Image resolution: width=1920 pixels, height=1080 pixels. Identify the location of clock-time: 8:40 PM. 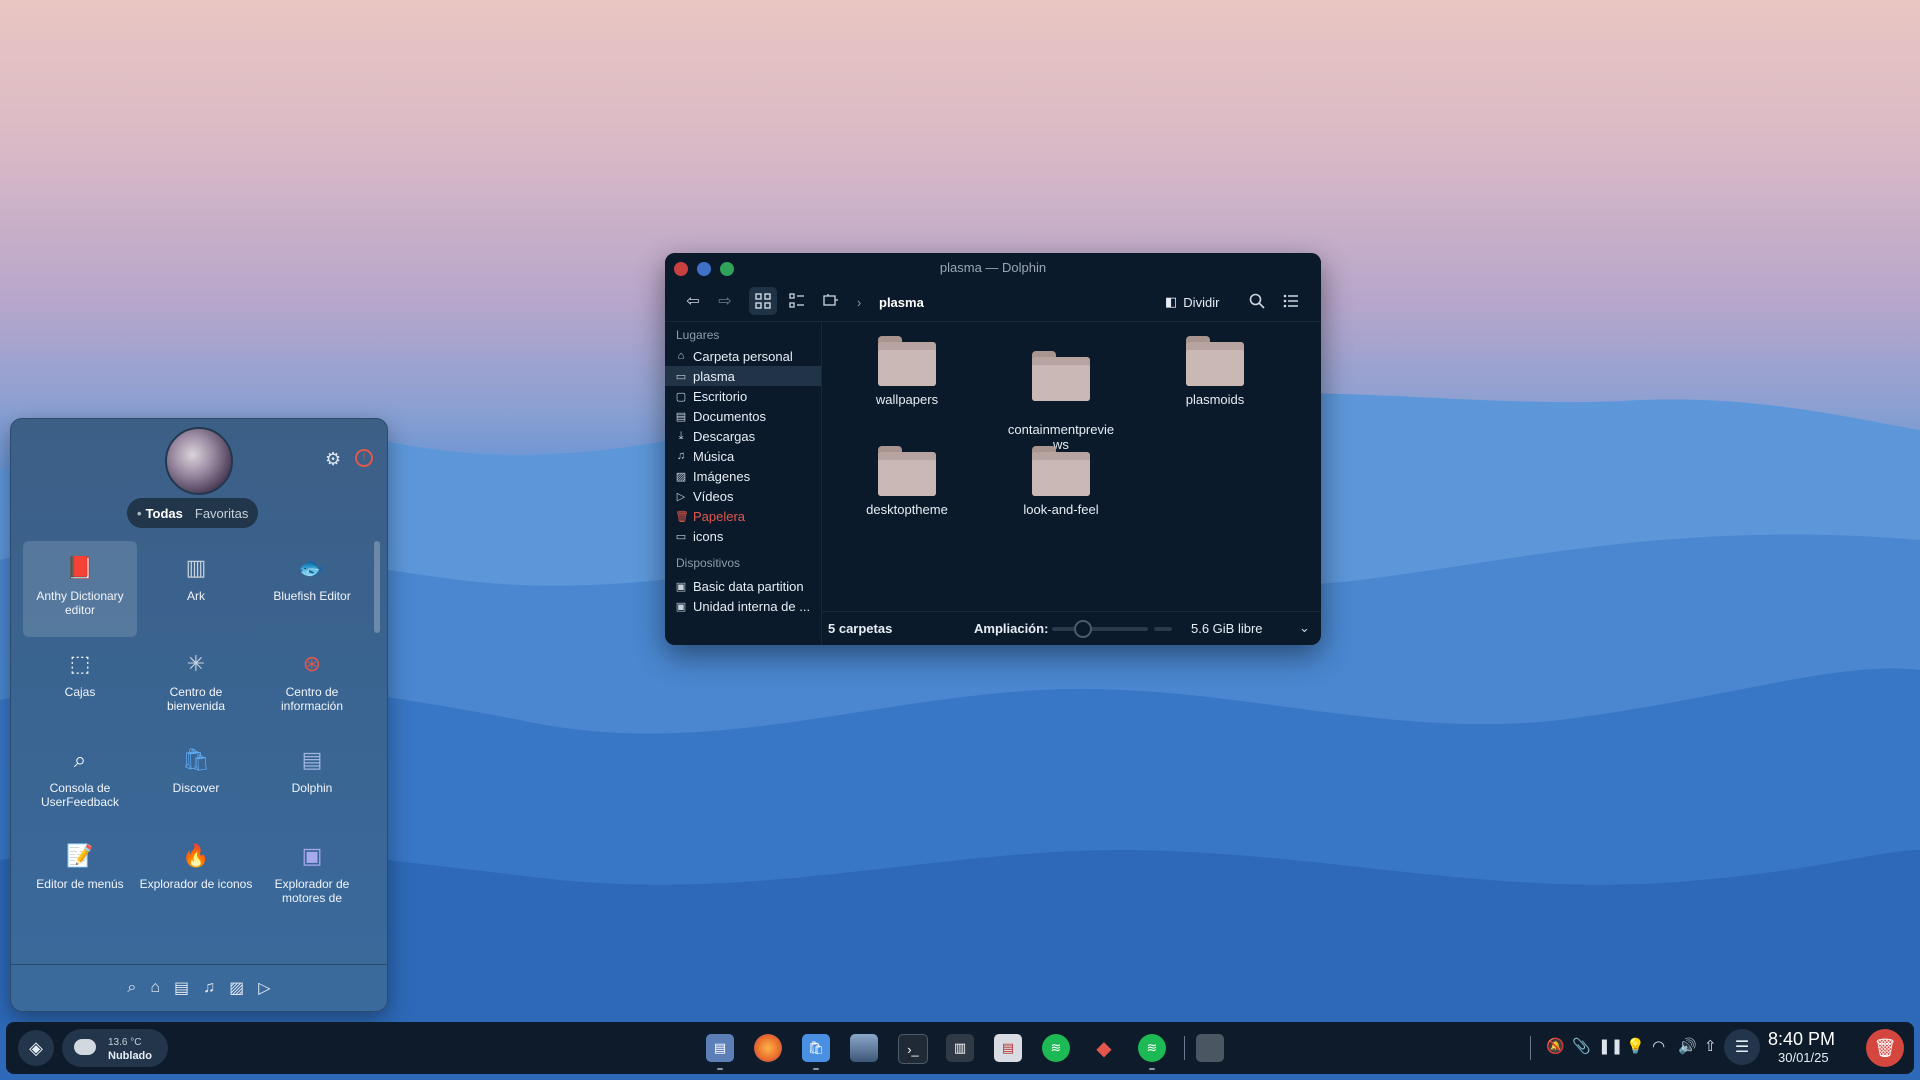
(1801, 1039).